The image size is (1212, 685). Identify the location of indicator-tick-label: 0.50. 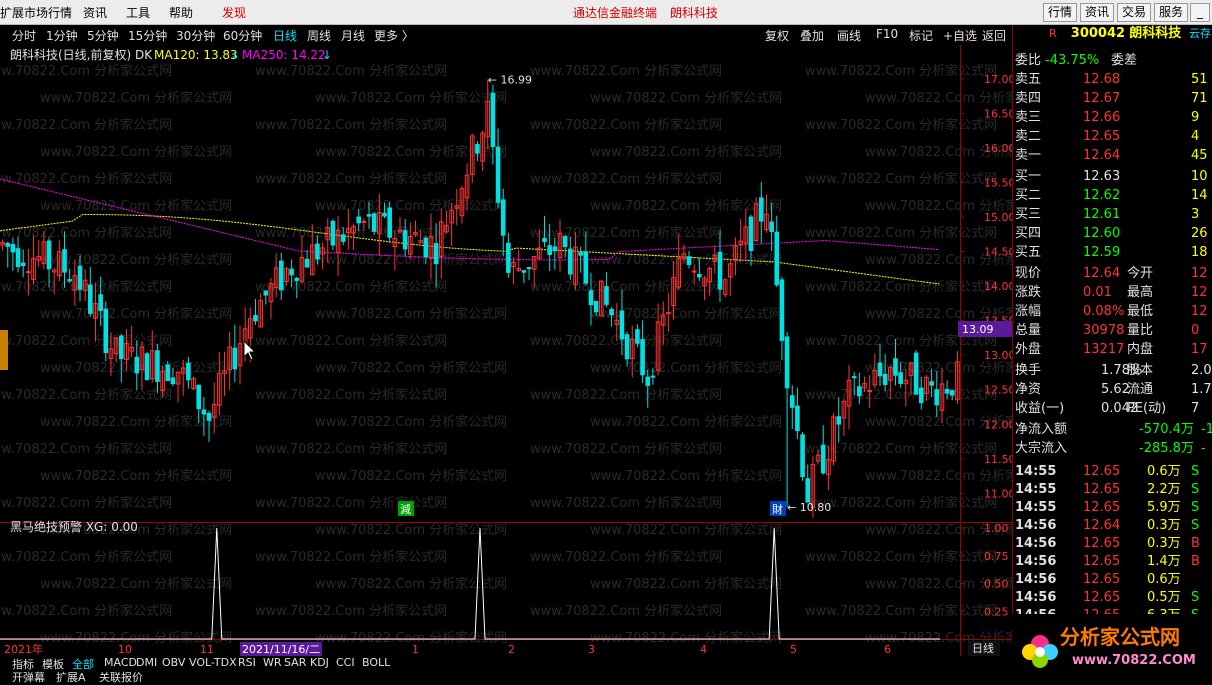
(996, 584).